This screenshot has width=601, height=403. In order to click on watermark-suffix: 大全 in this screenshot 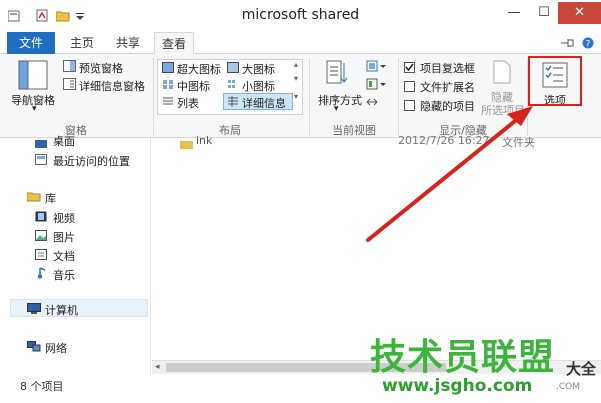, I will do `click(581, 369)`.